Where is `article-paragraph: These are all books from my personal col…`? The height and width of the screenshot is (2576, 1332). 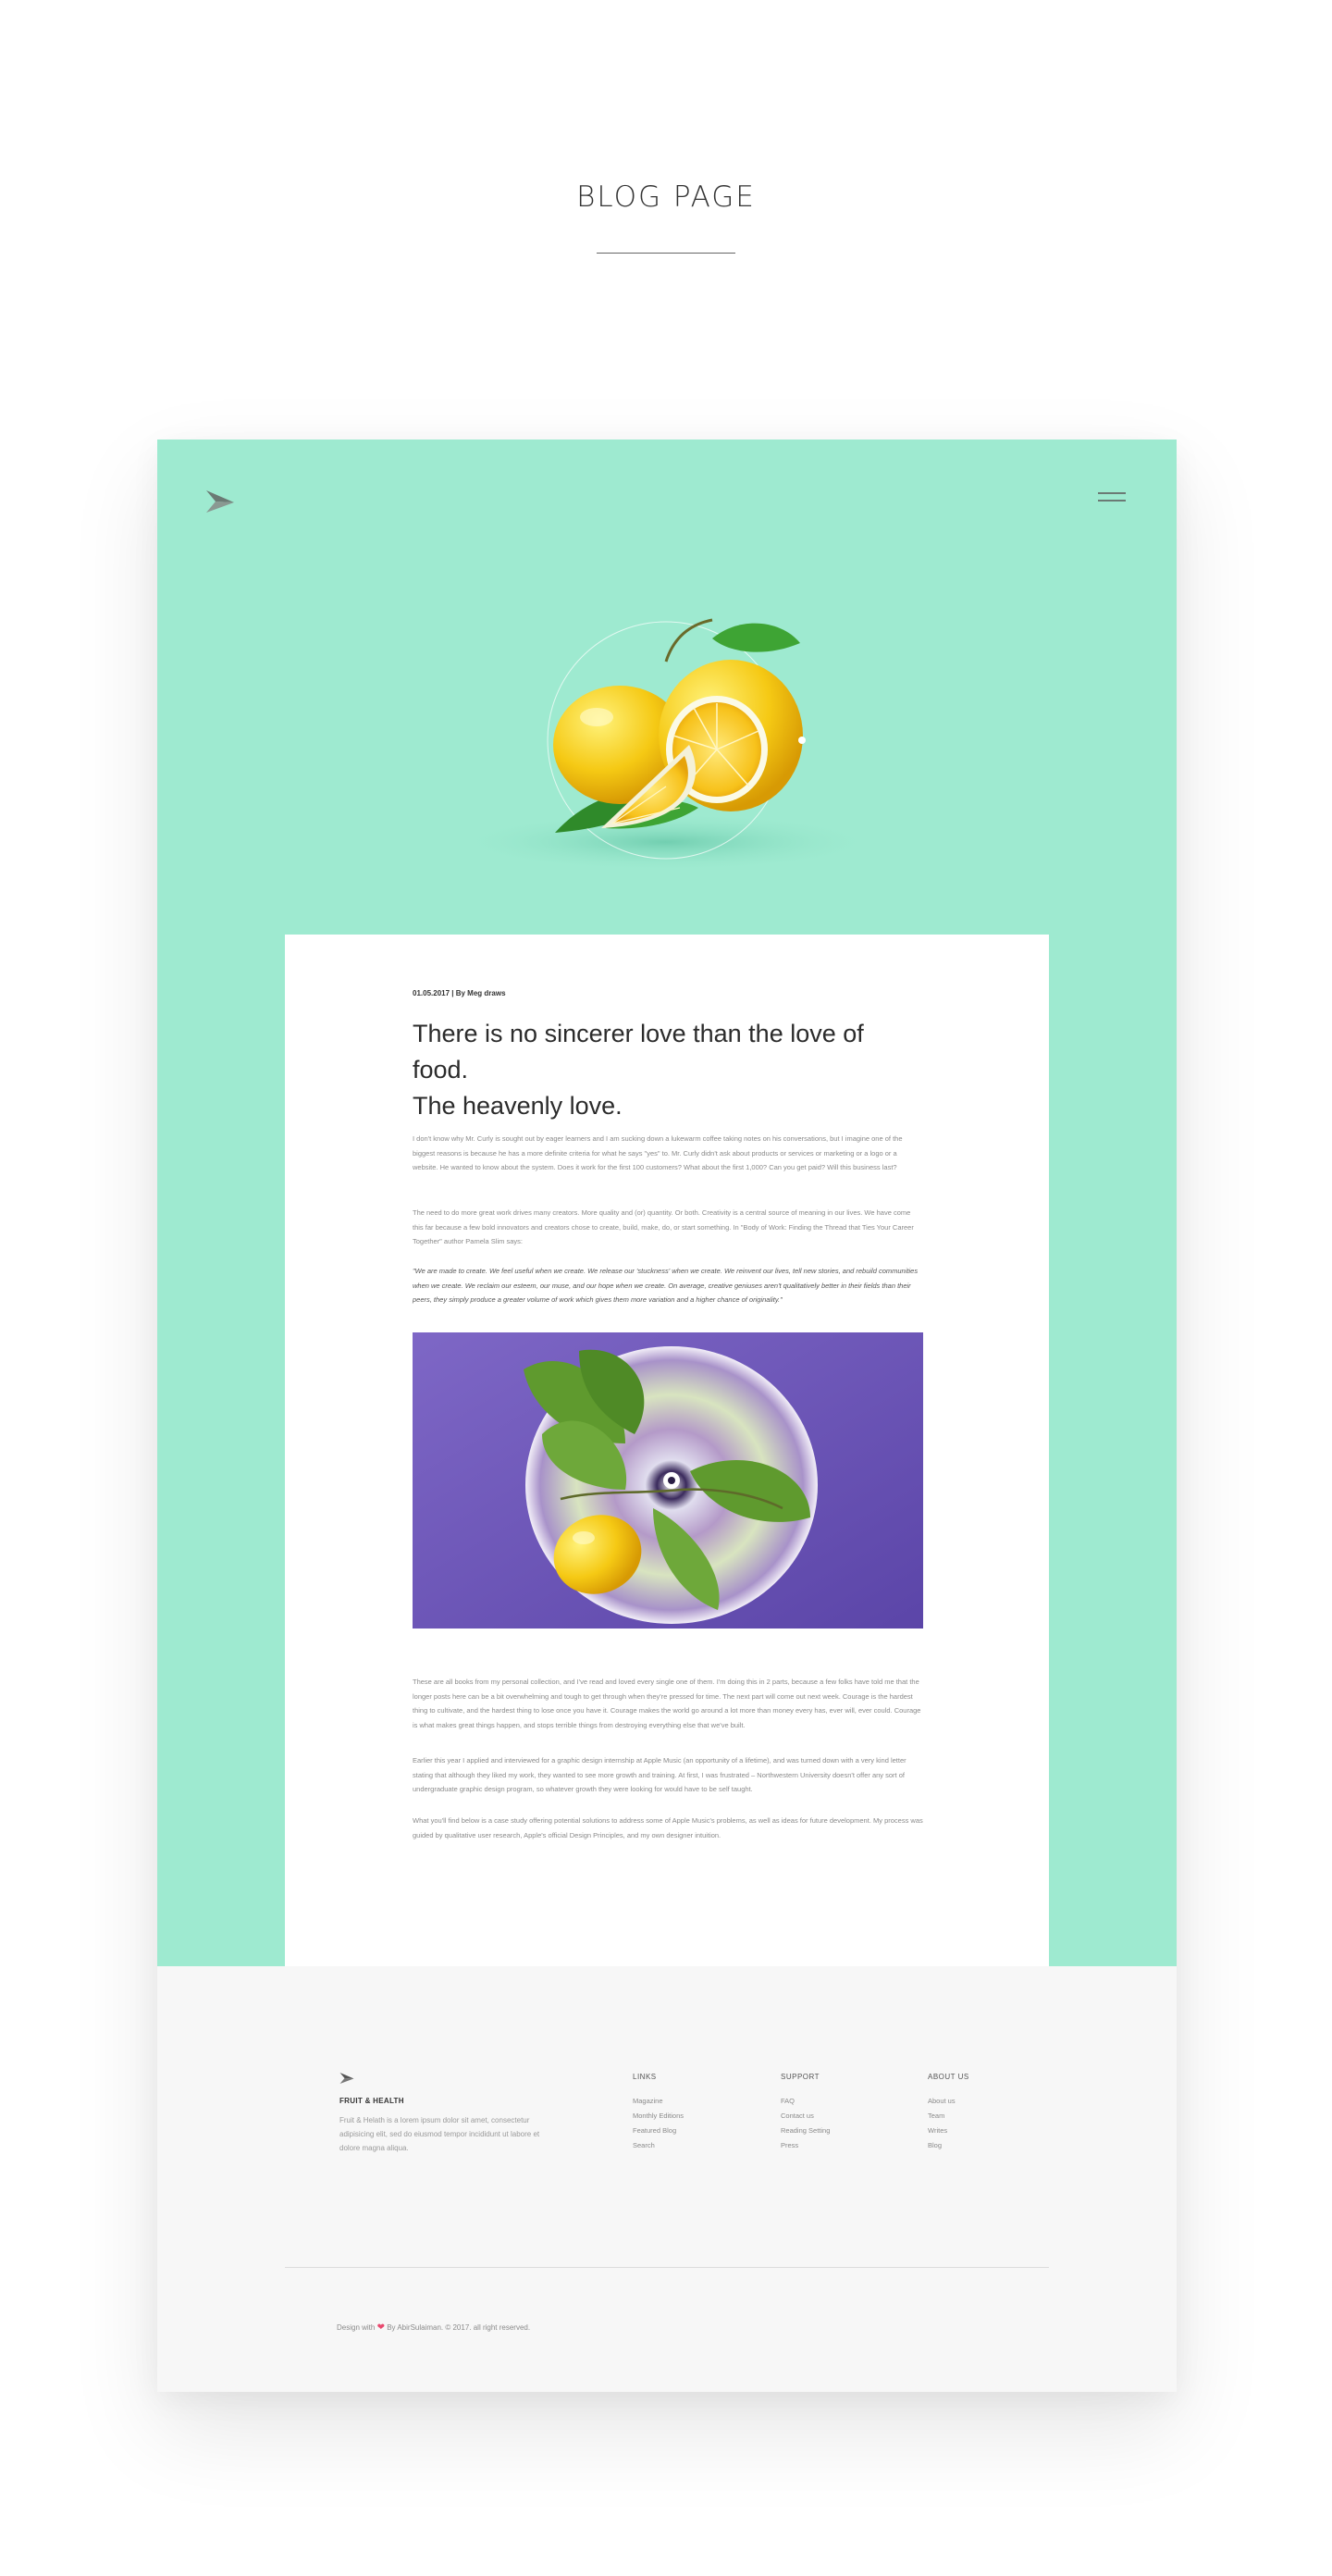 article-paragraph: These are all books from my personal col… is located at coordinates (667, 1704).